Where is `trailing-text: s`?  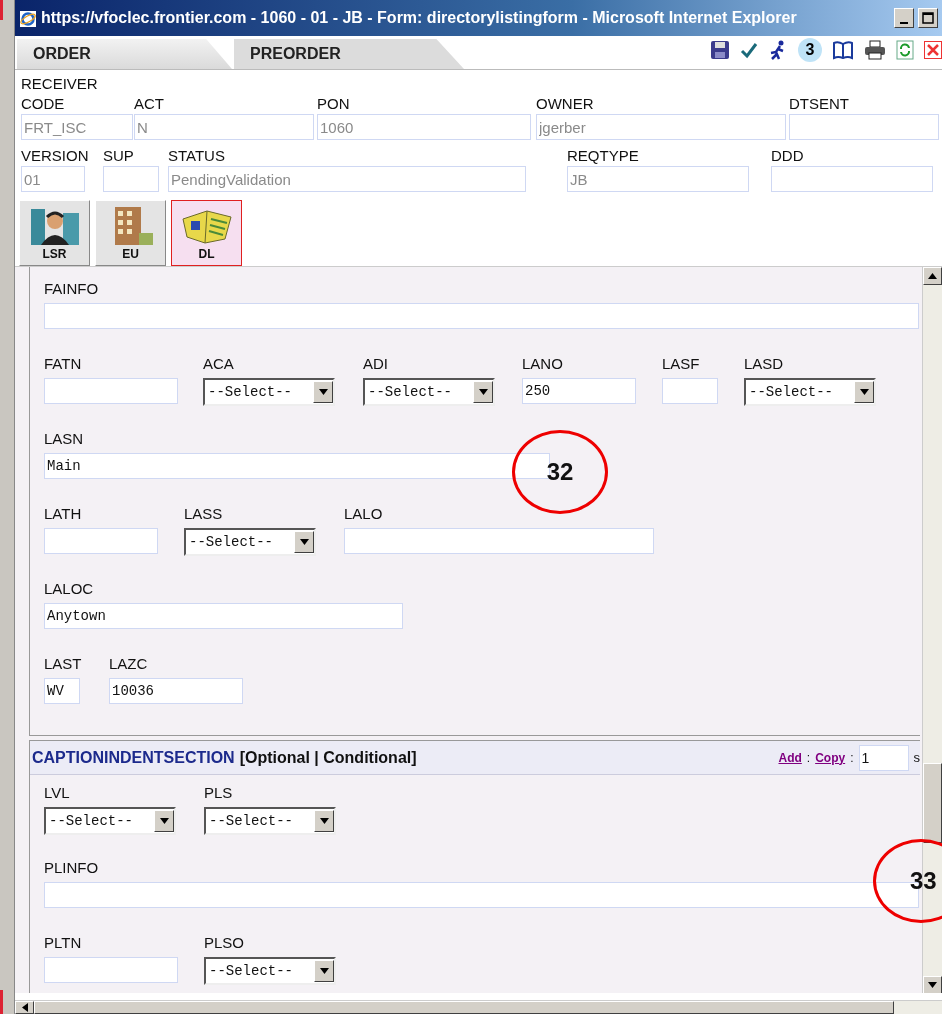
trailing-text: s is located at coordinates (916, 757).